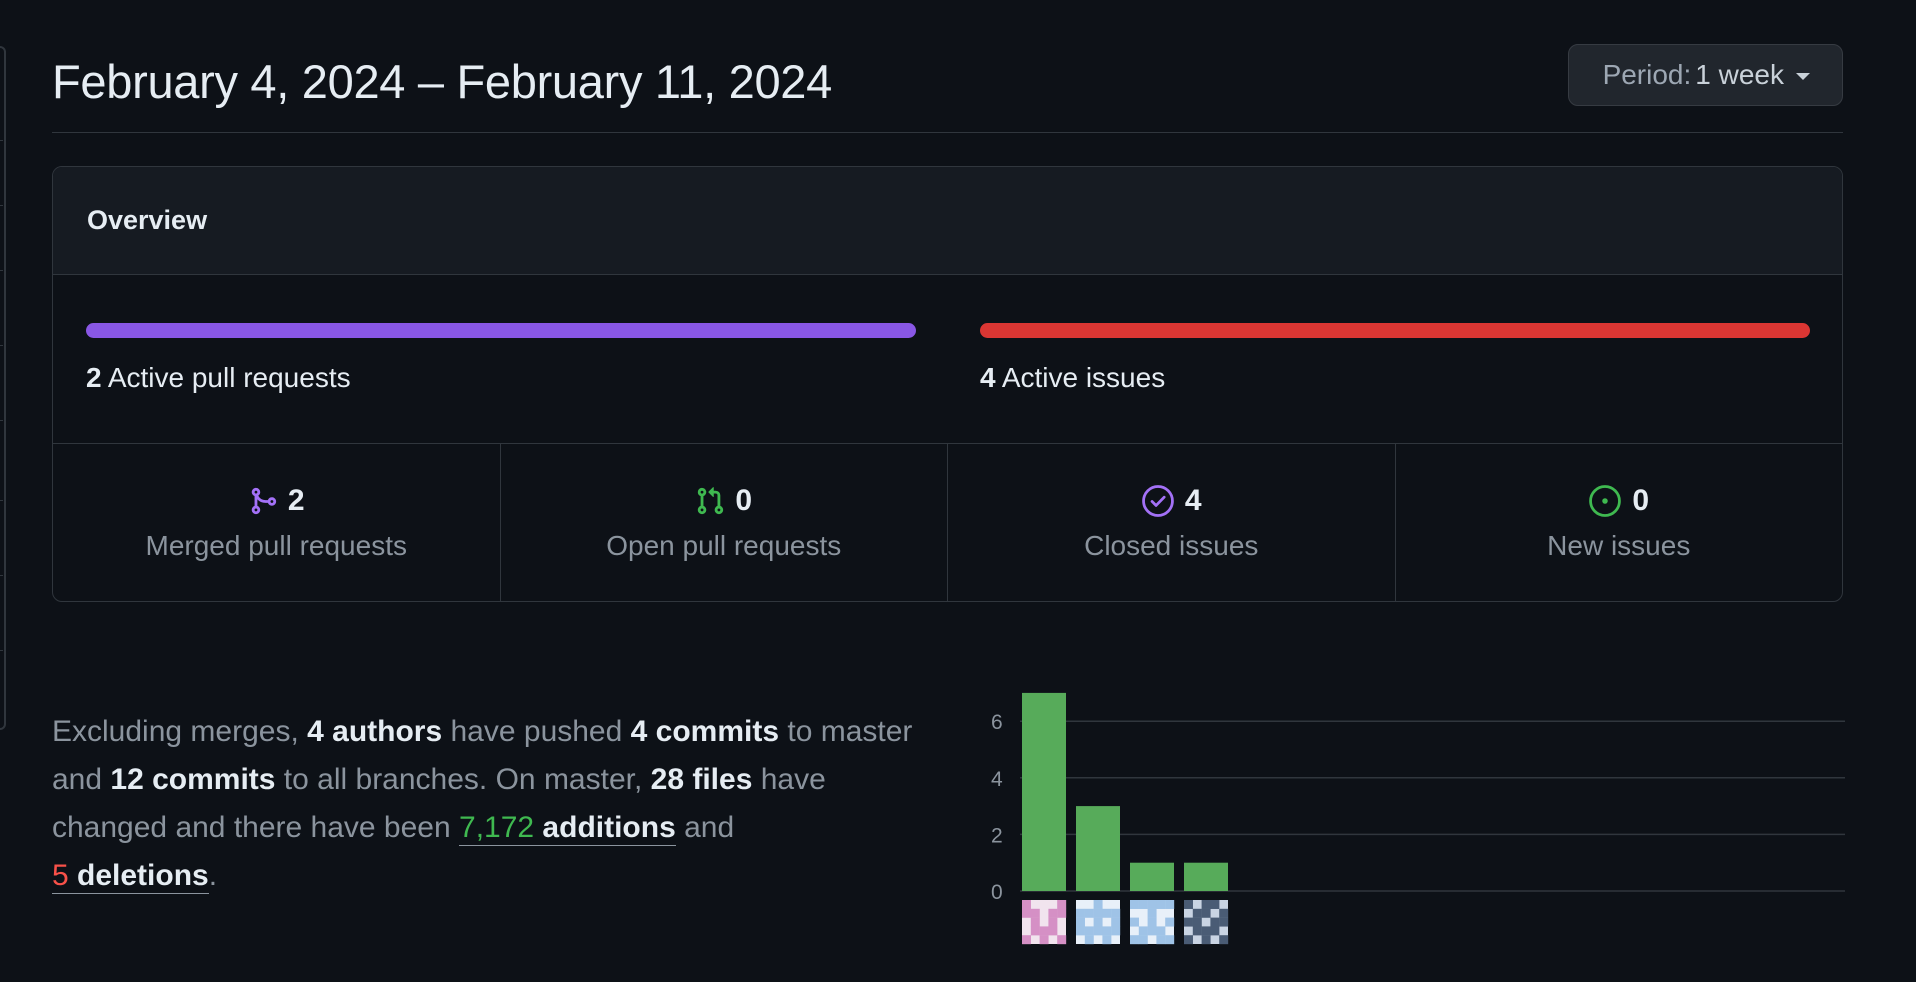 This screenshot has width=1916, height=982. What do you see at coordinates (988, 377) in the screenshot?
I see `active-issues-count: 4` at bounding box center [988, 377].